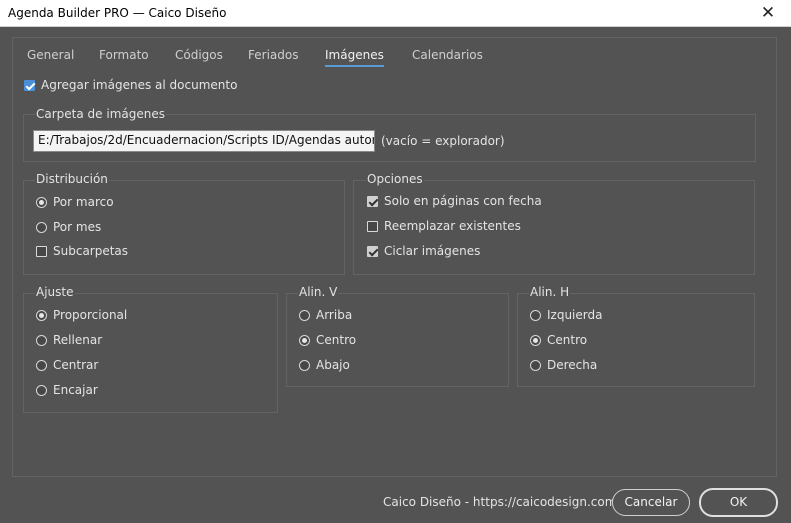 The image size is (791, 523). What do you see at coordinates (304, 340) in the screenshot?
I see `radio-centro-v` at bounding box center [304, 340].